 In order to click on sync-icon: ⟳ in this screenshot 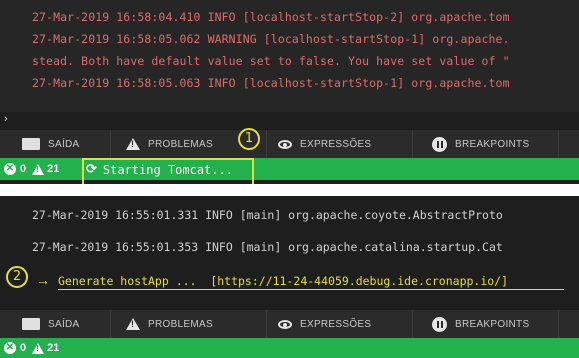, I will do `click(91, 169)`.